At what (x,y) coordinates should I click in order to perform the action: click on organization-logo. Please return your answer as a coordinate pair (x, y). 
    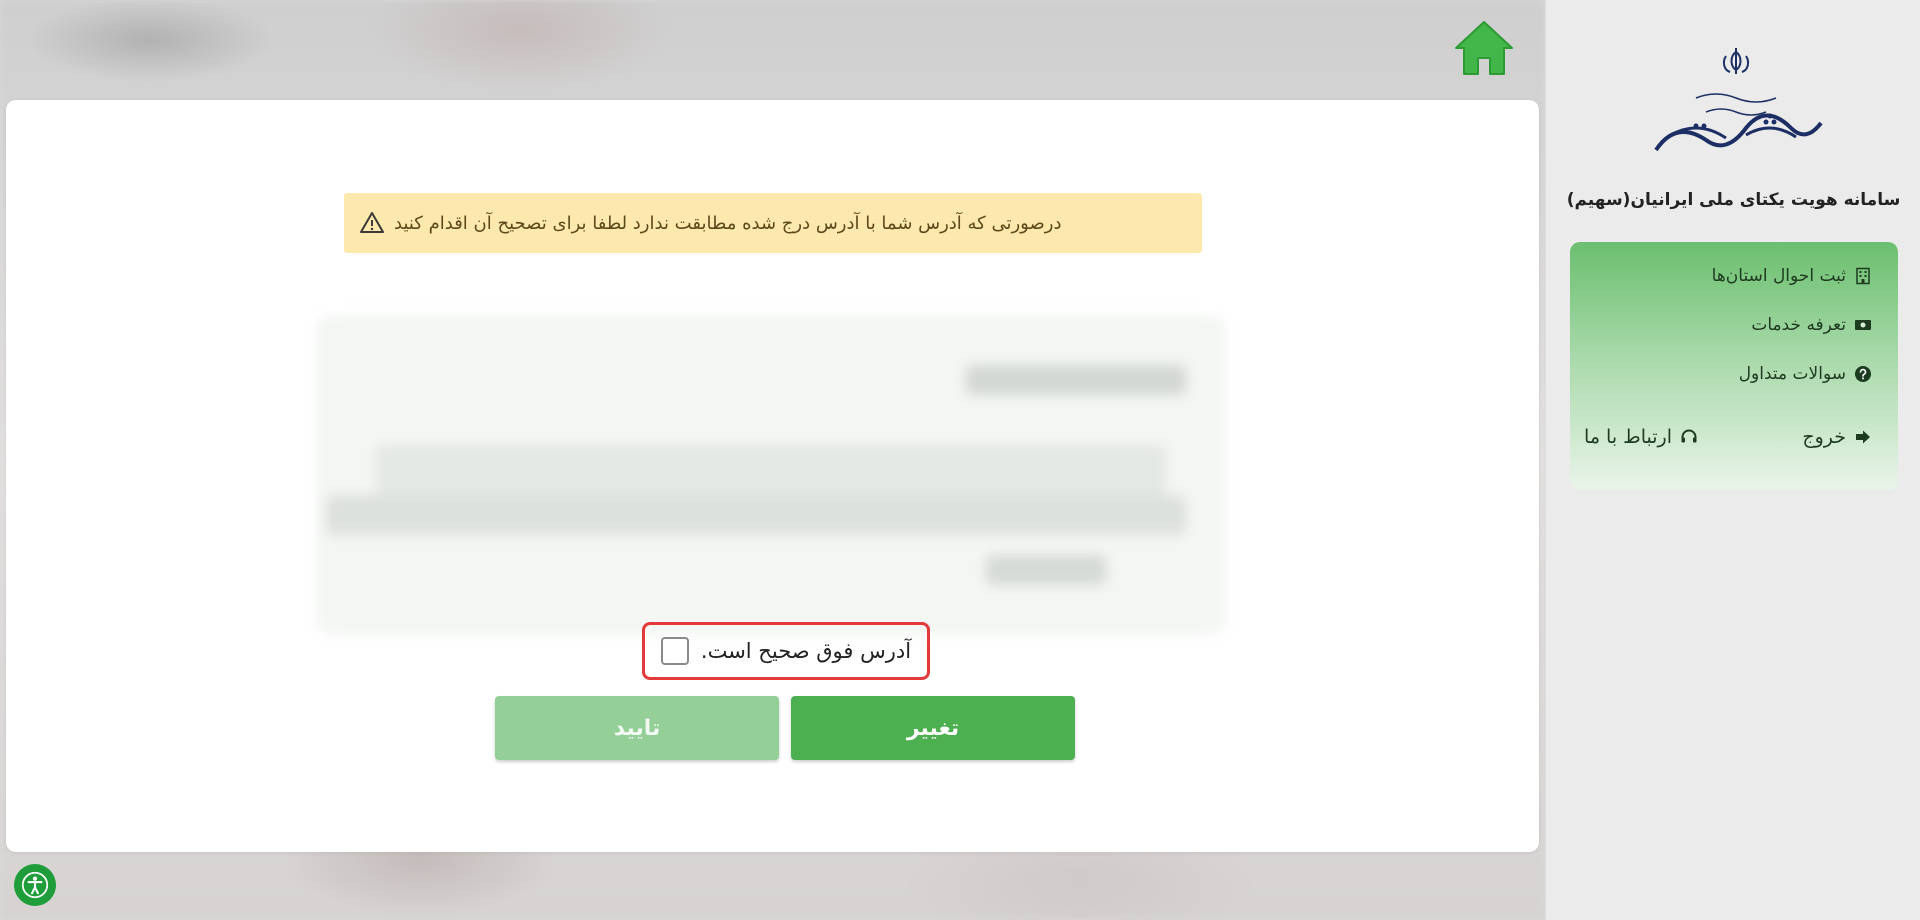
    Looking at the image, I should click on (1738, 100).